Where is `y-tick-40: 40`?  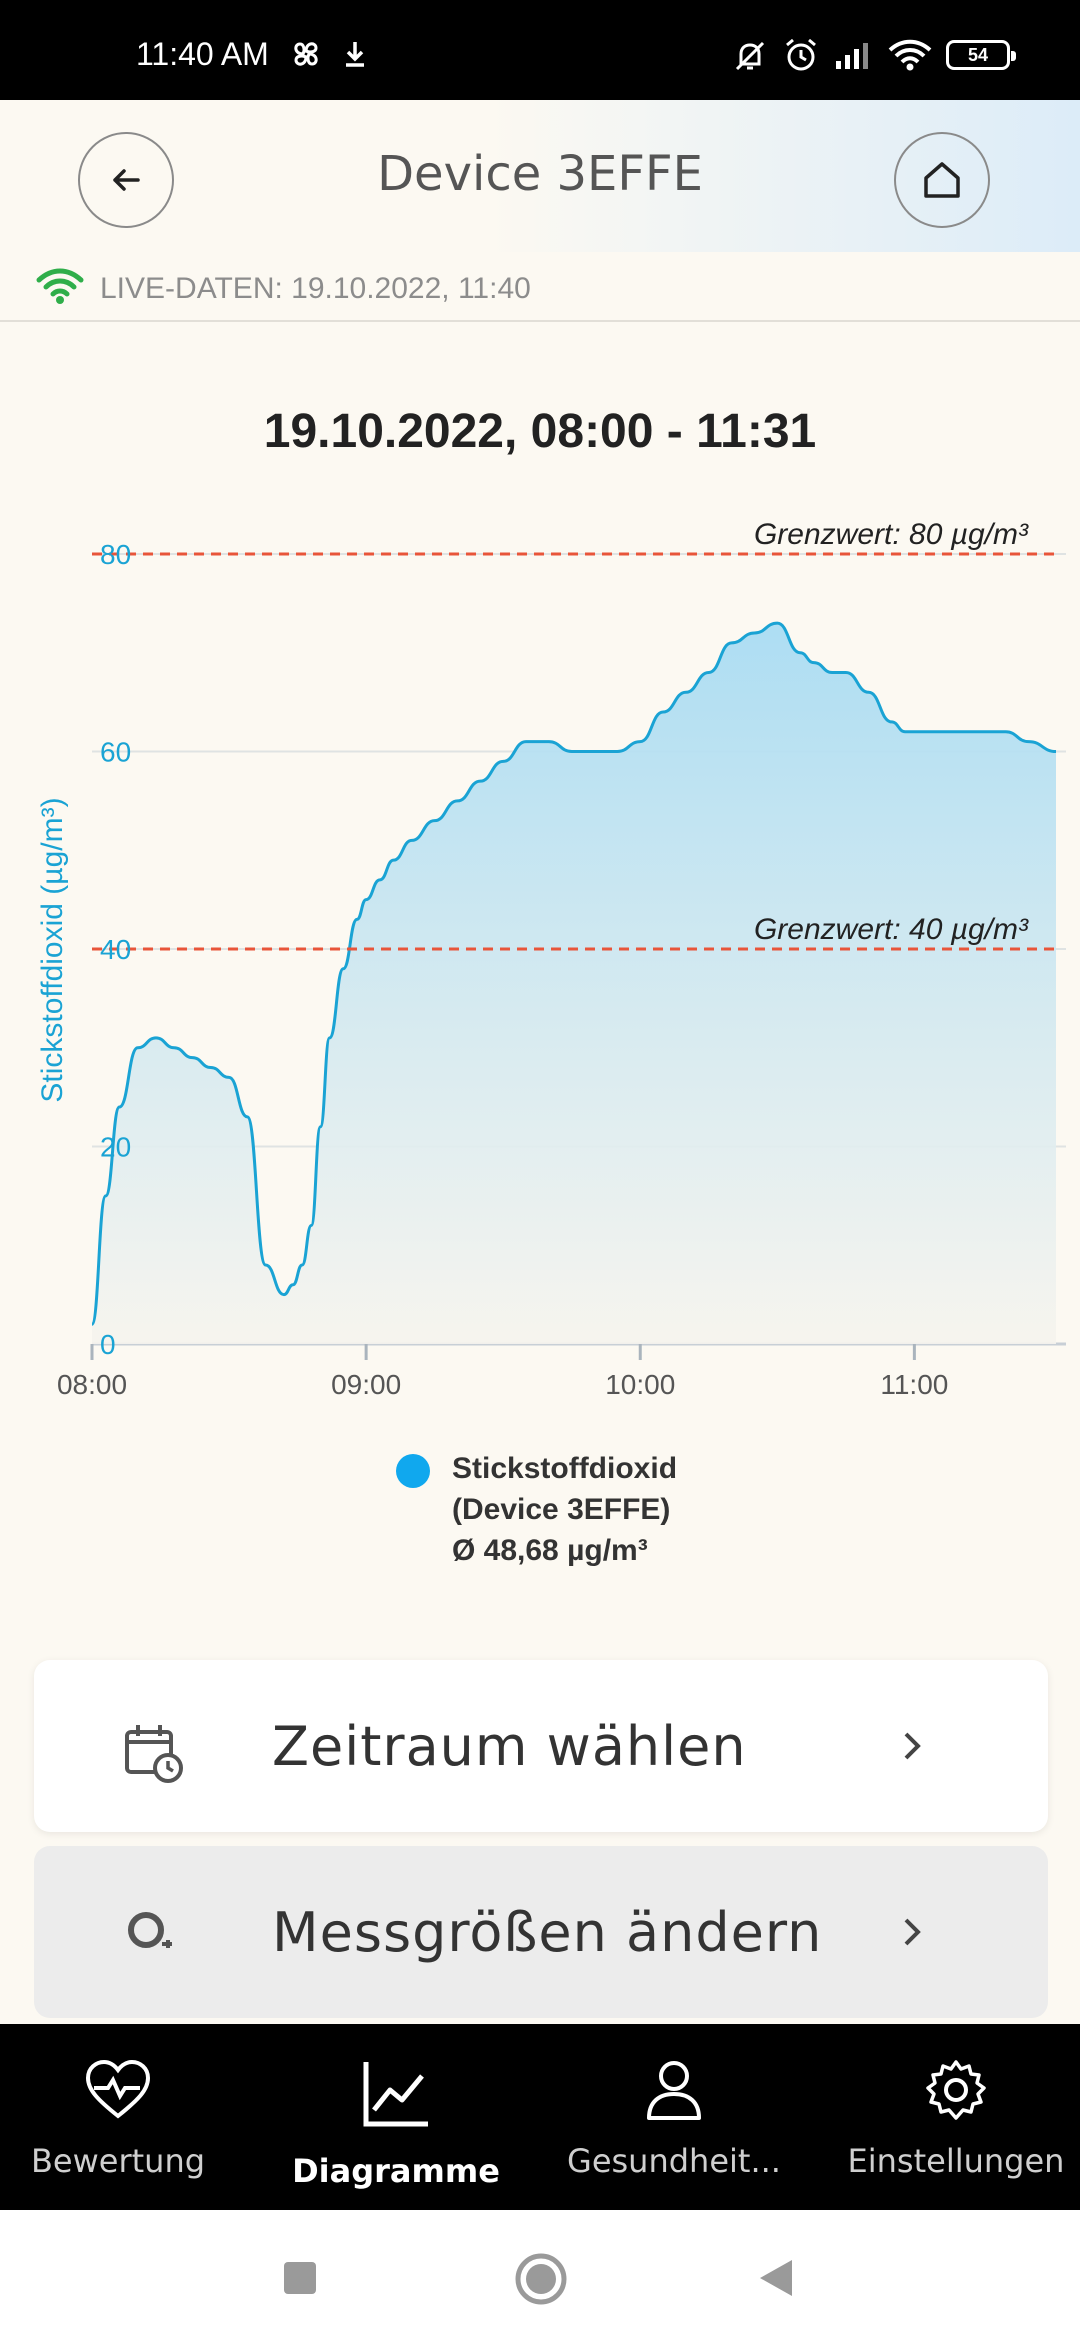
y-tick-40: 40 is located at coordinates (115, 949).